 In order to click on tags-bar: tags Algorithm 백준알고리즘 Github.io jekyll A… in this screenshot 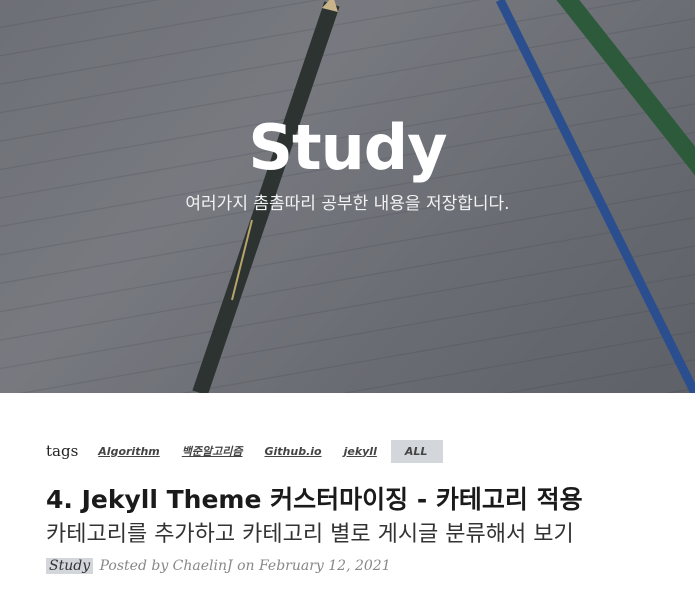, I will do `click(347, 451)`.